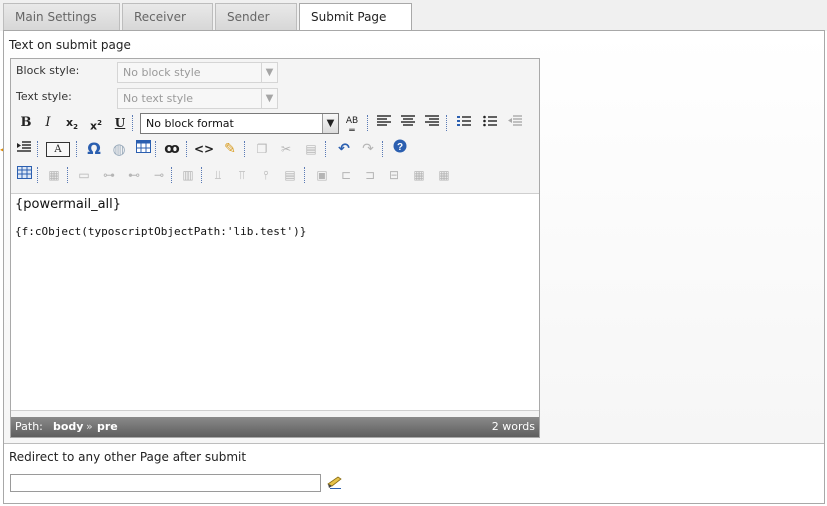 The height and width of the screenshot is (506, 827). I want to click on row-insert-after-icon: ⊷, so click(134, 175).